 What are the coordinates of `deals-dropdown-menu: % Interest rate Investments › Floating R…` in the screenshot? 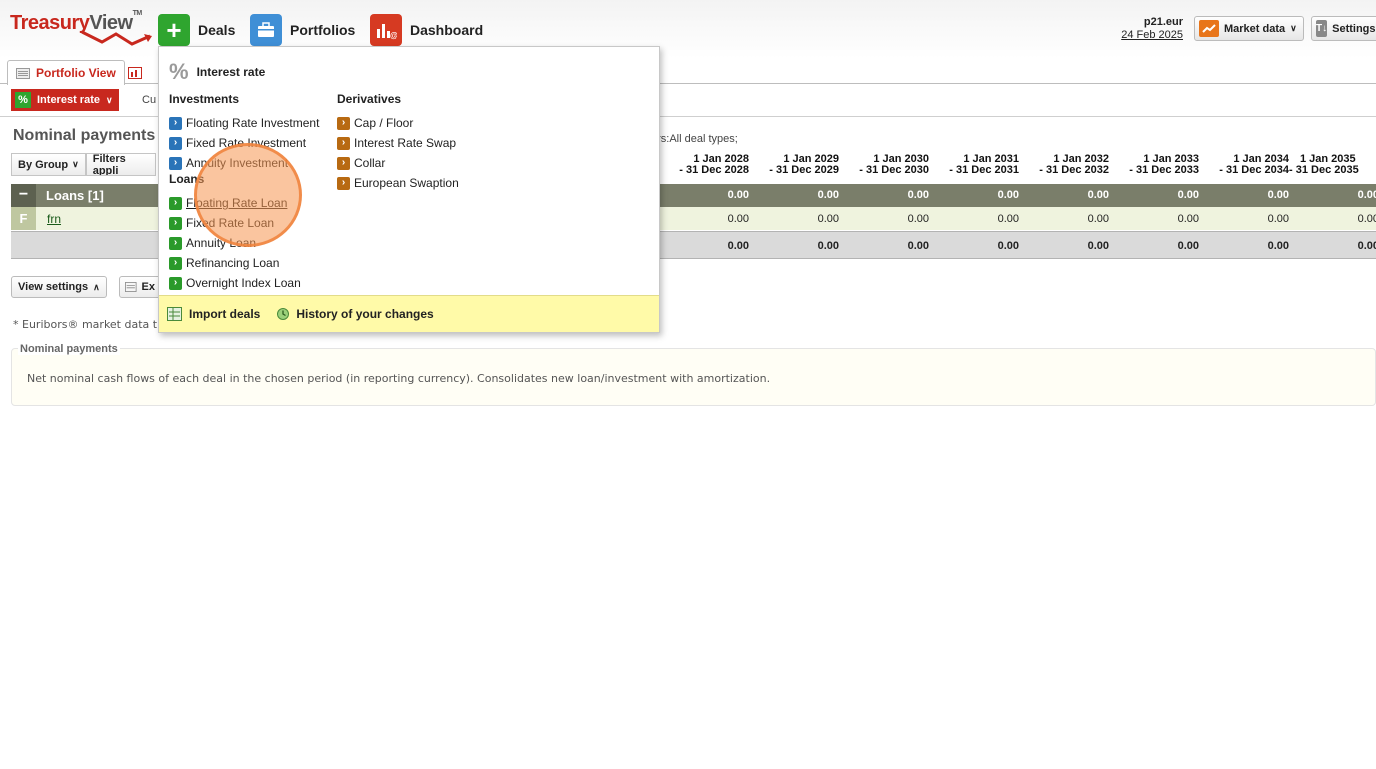 It's located at (409, 189).